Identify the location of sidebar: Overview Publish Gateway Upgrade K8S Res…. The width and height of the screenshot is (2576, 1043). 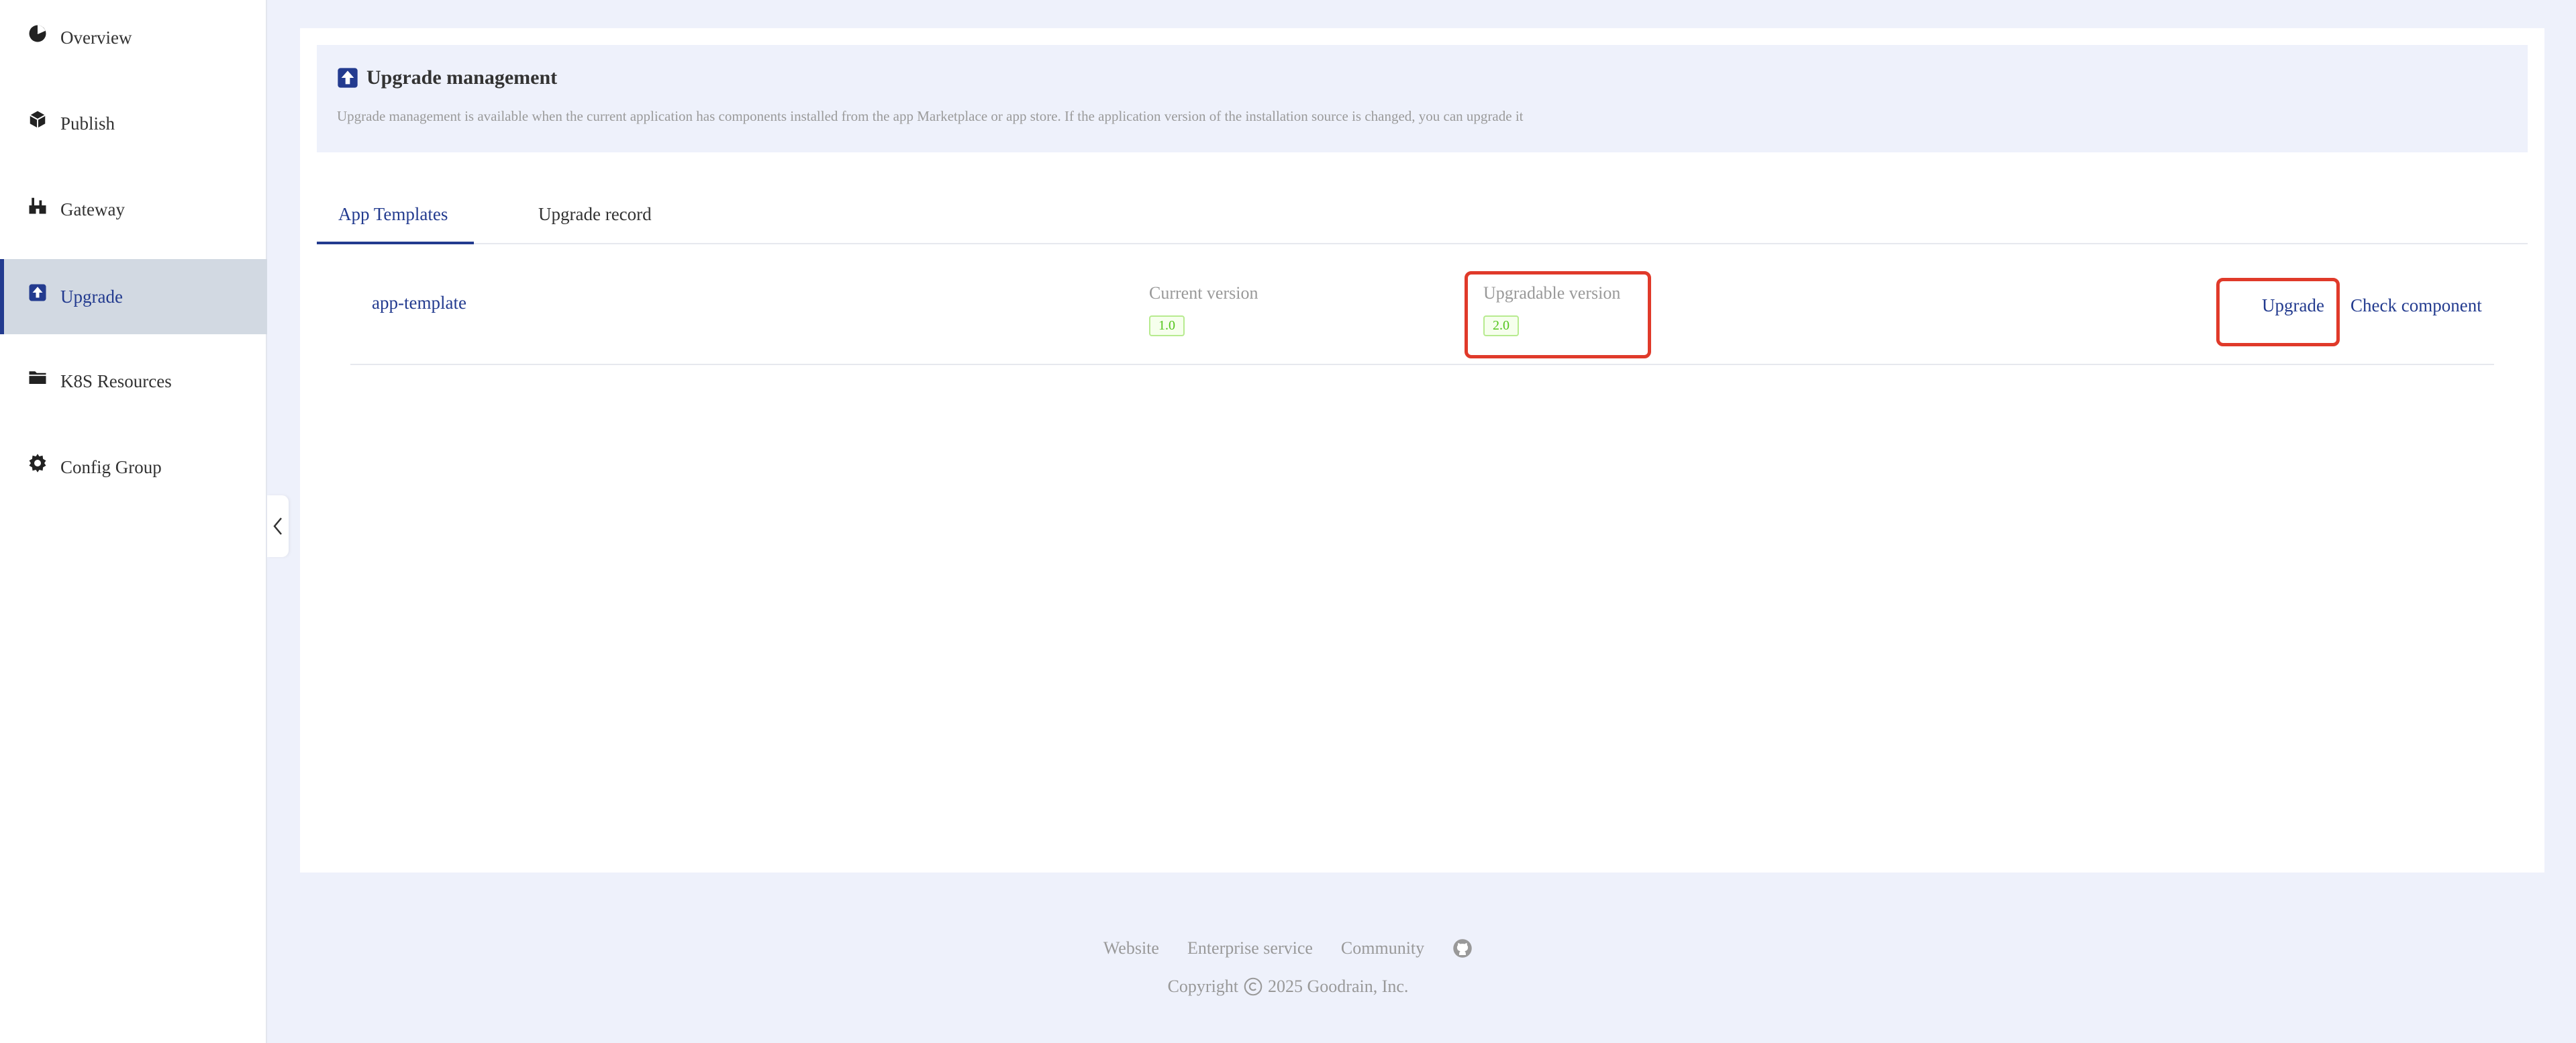
(133, 521).